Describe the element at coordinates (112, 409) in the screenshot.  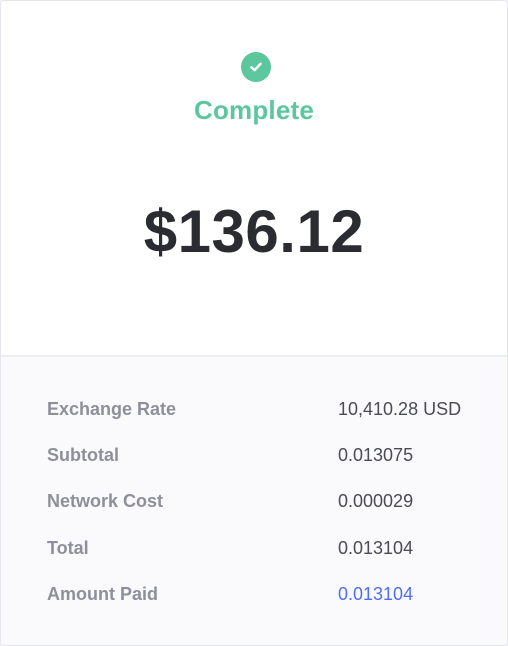
I see `detail-label: Exchange Rate` at that location.